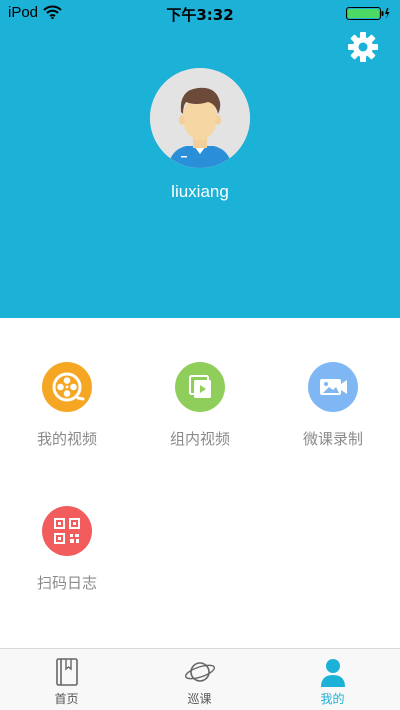 The width and height of the screenshot is (400, 710). I want to click on tab-label: 首页, so click(66, 699).